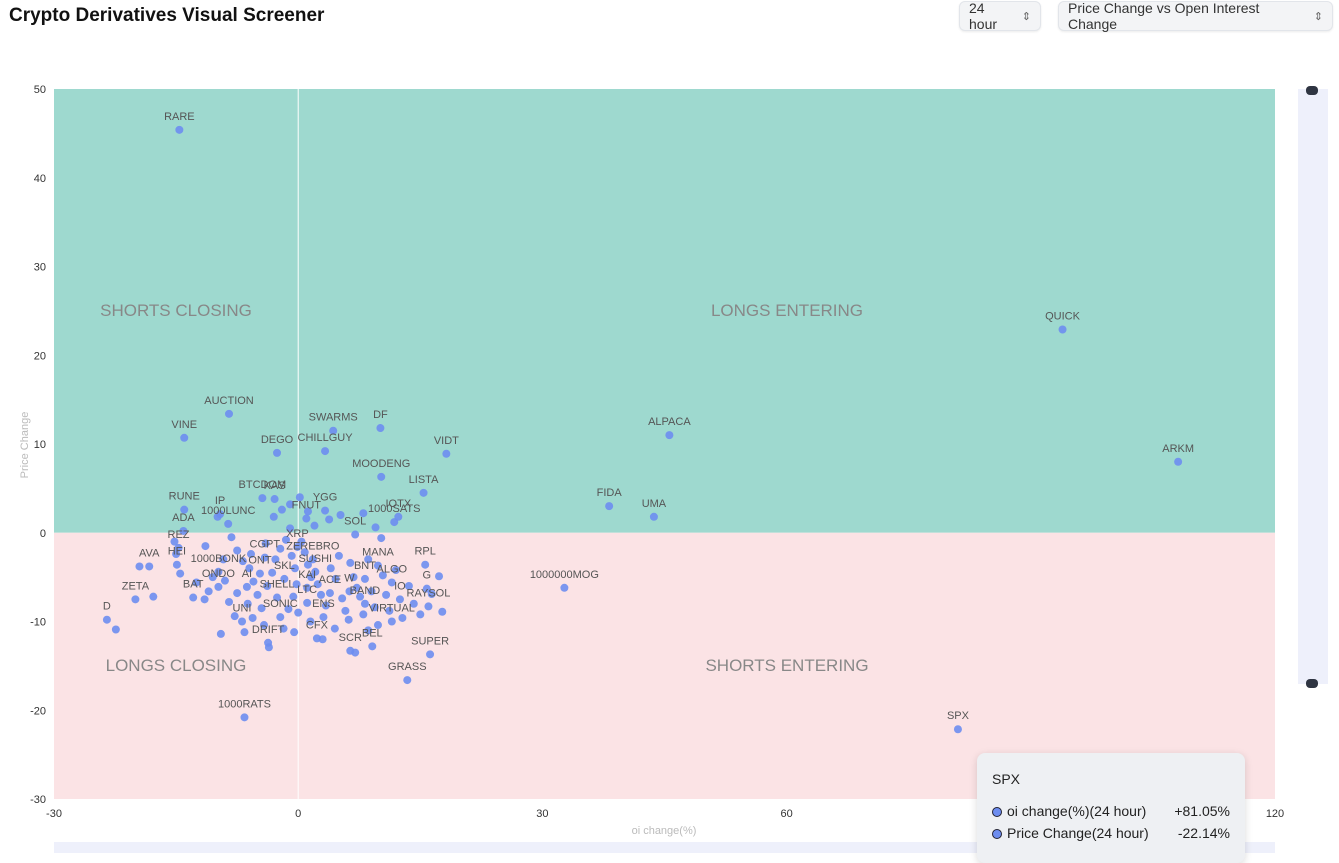 Image resolution: width=1339 pixels, height=863 pixels. I want to click on data-point-ltc, so click(307, 602).